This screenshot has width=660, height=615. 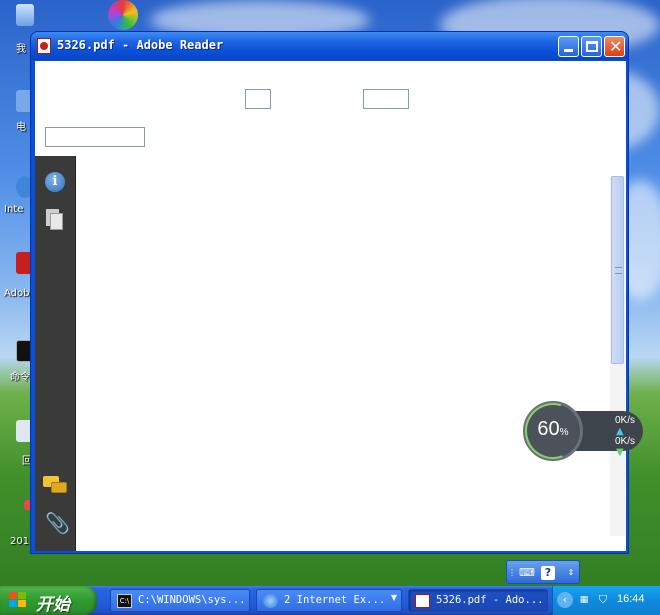 I want to click on scroll-thumb, so click(x=617, y=270).